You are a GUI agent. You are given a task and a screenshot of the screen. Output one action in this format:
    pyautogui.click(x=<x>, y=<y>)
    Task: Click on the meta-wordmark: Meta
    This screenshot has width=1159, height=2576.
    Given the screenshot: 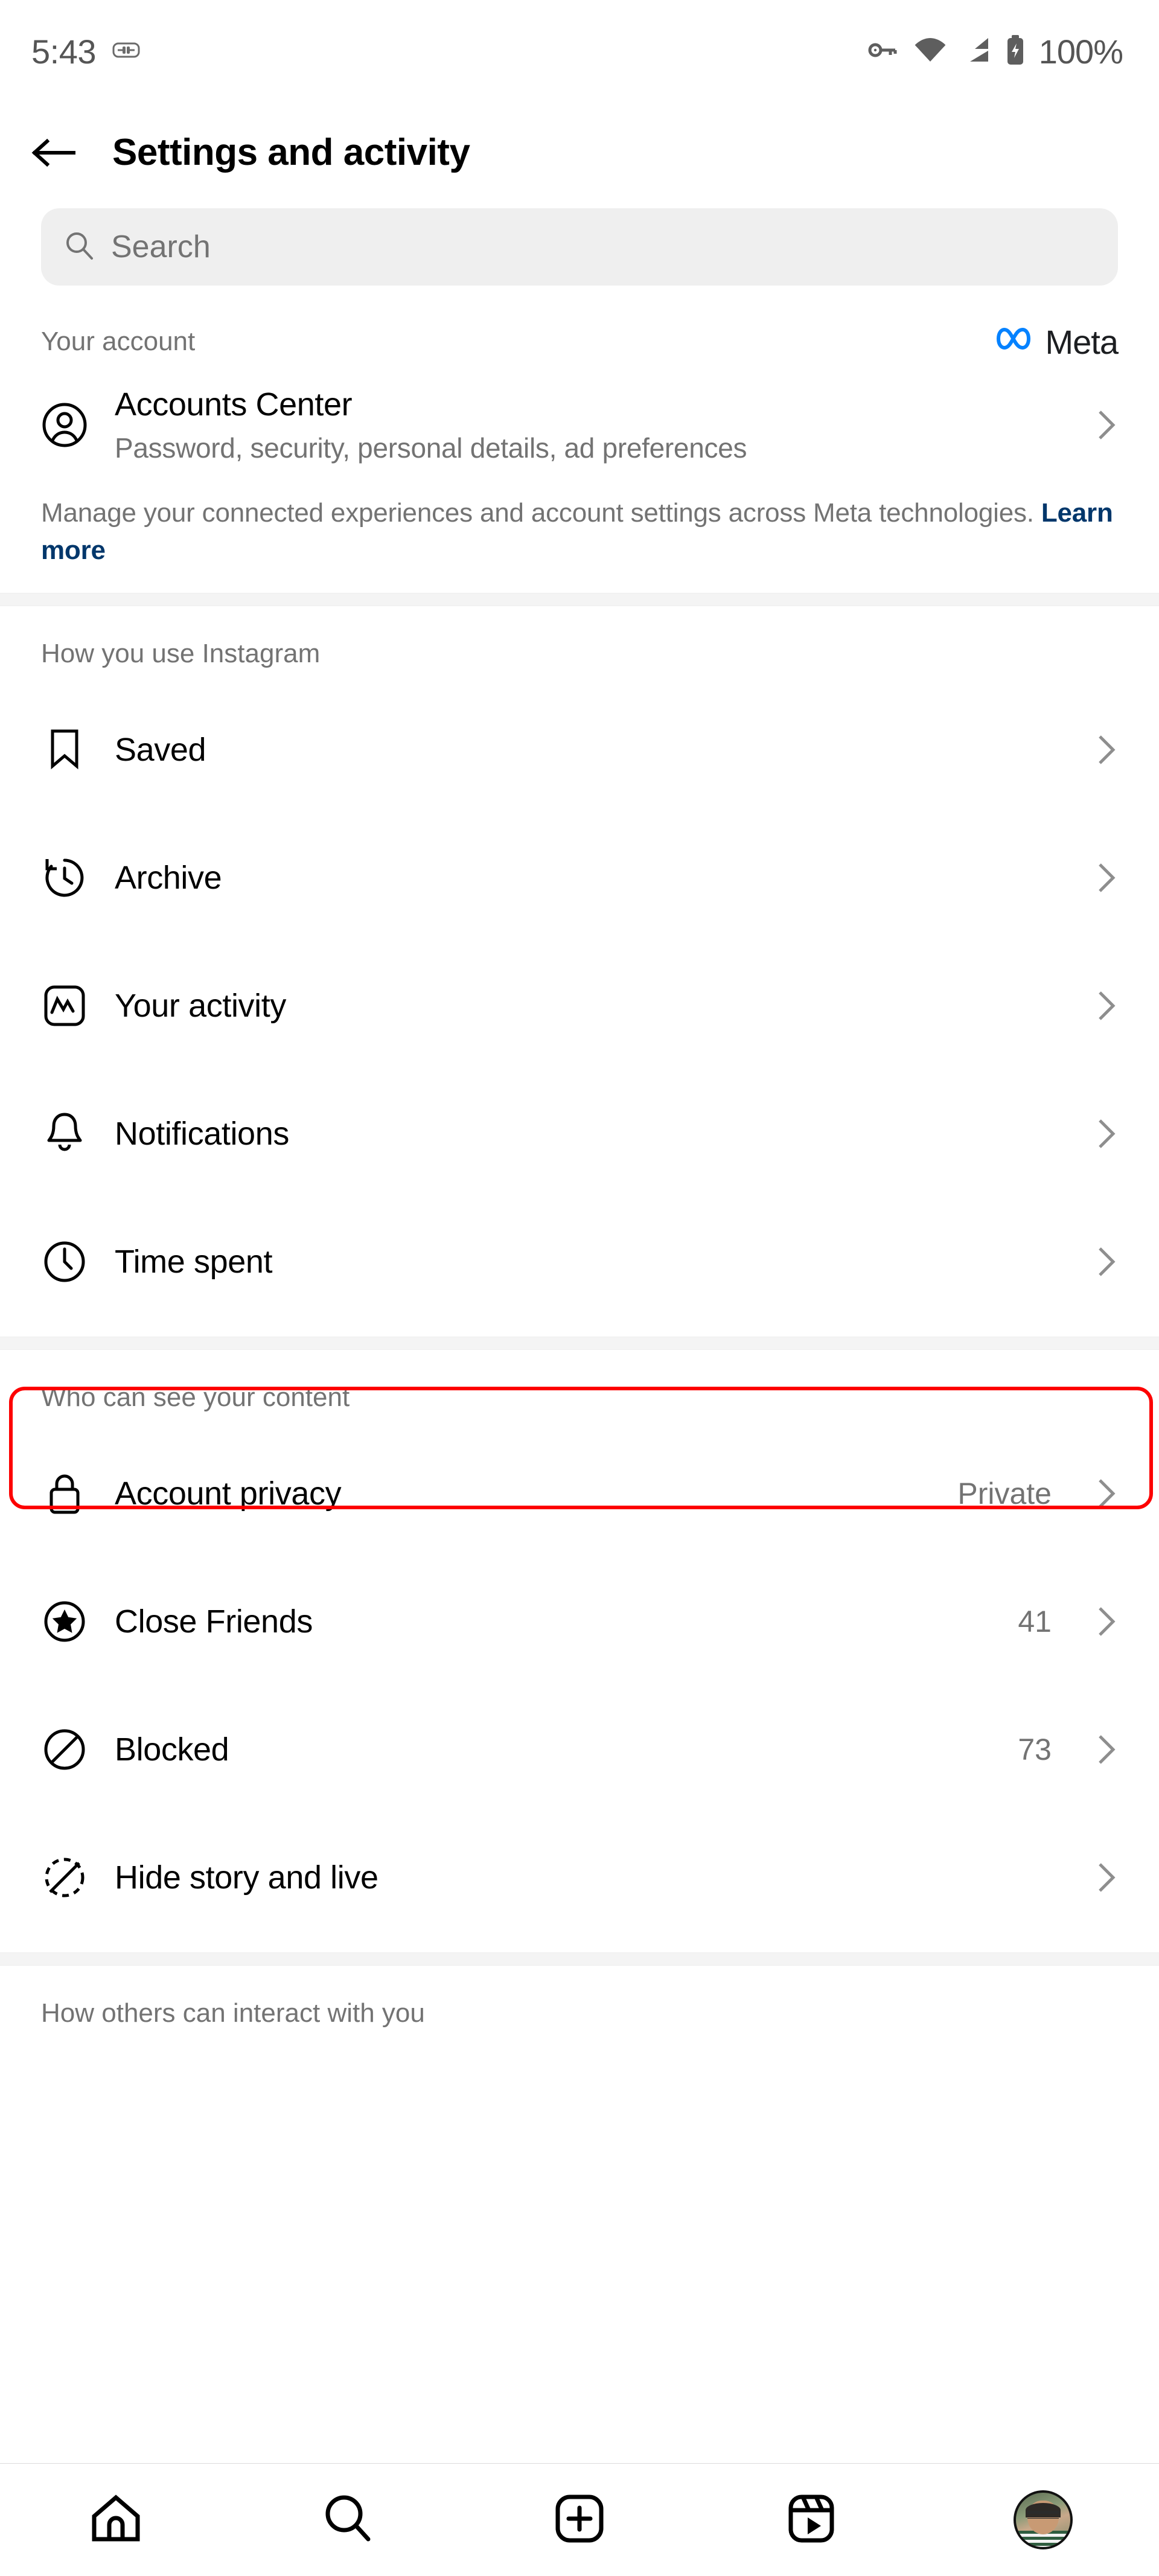 What is the action you would take?
    pyautogui.click(x=1082, y=342)
    